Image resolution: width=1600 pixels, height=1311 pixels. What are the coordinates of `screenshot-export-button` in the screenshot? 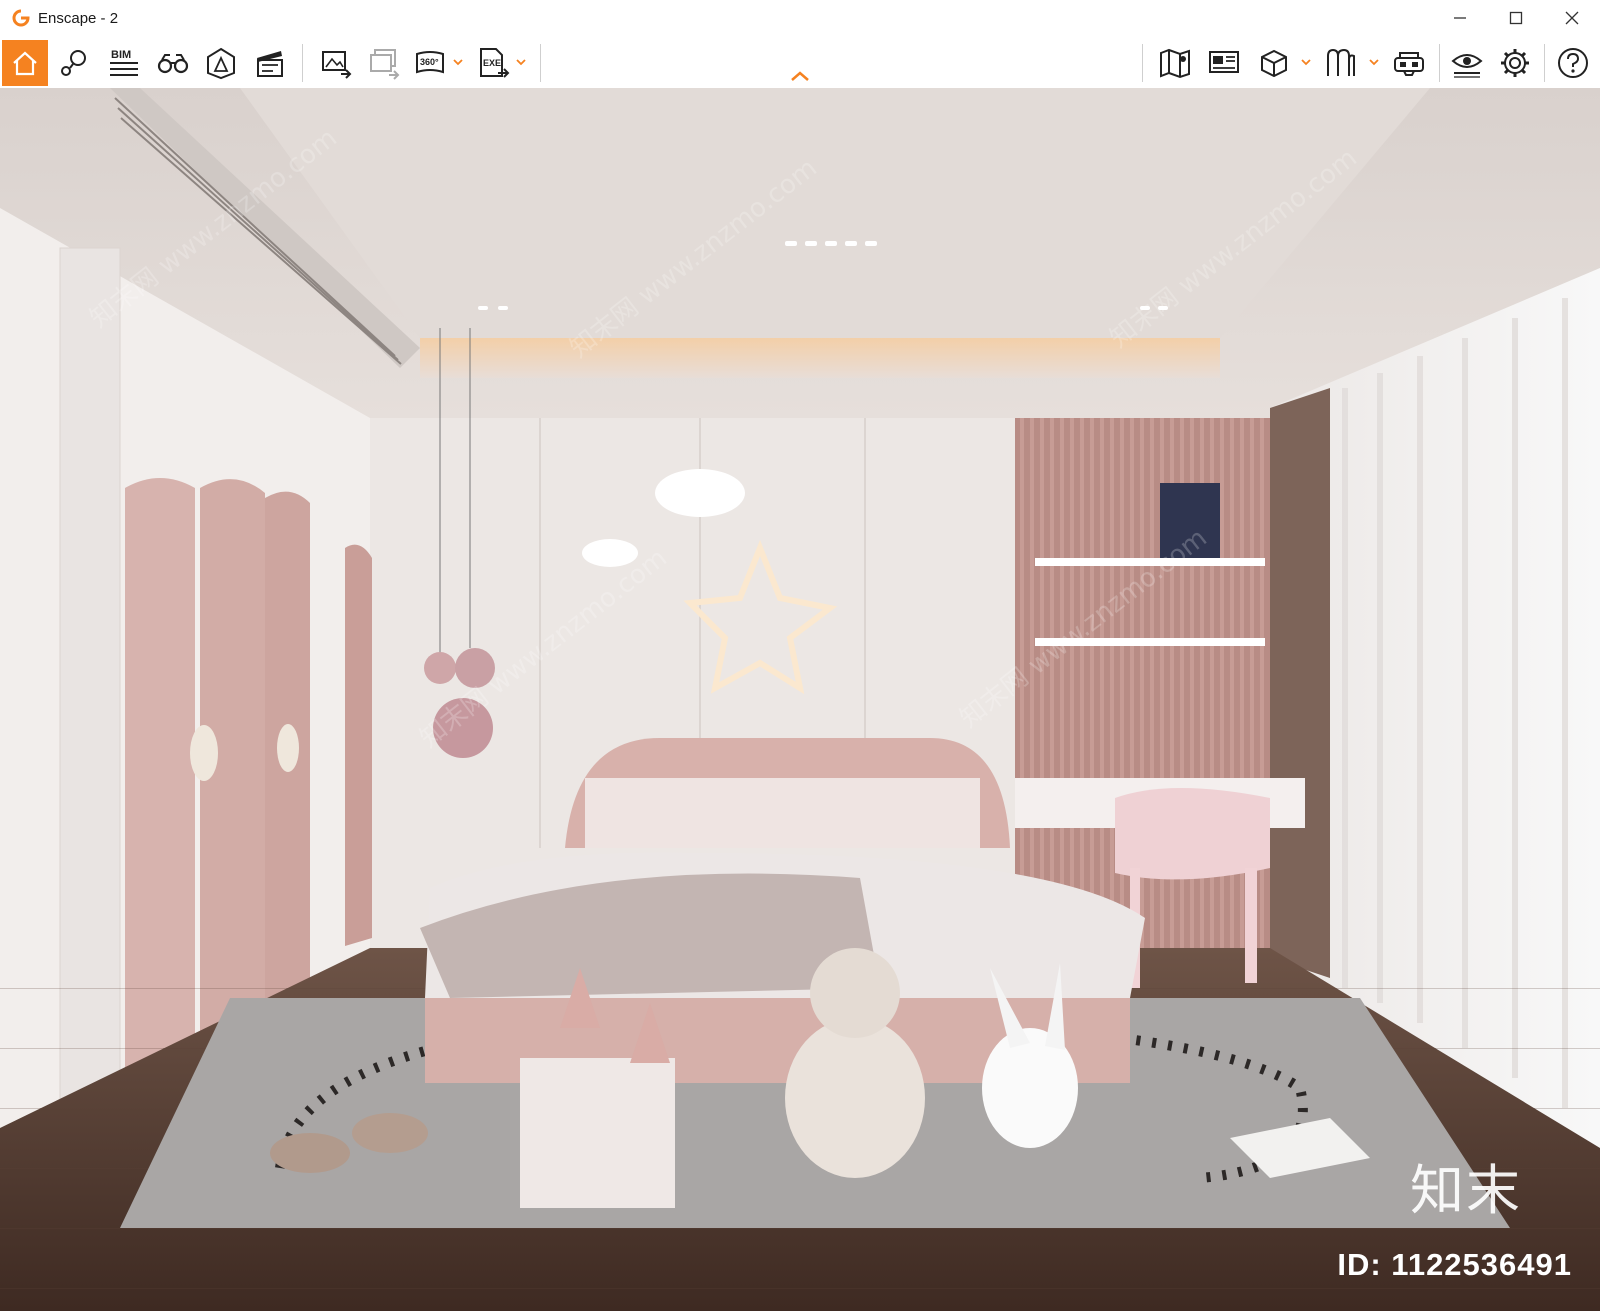 It's located at (336, 63).